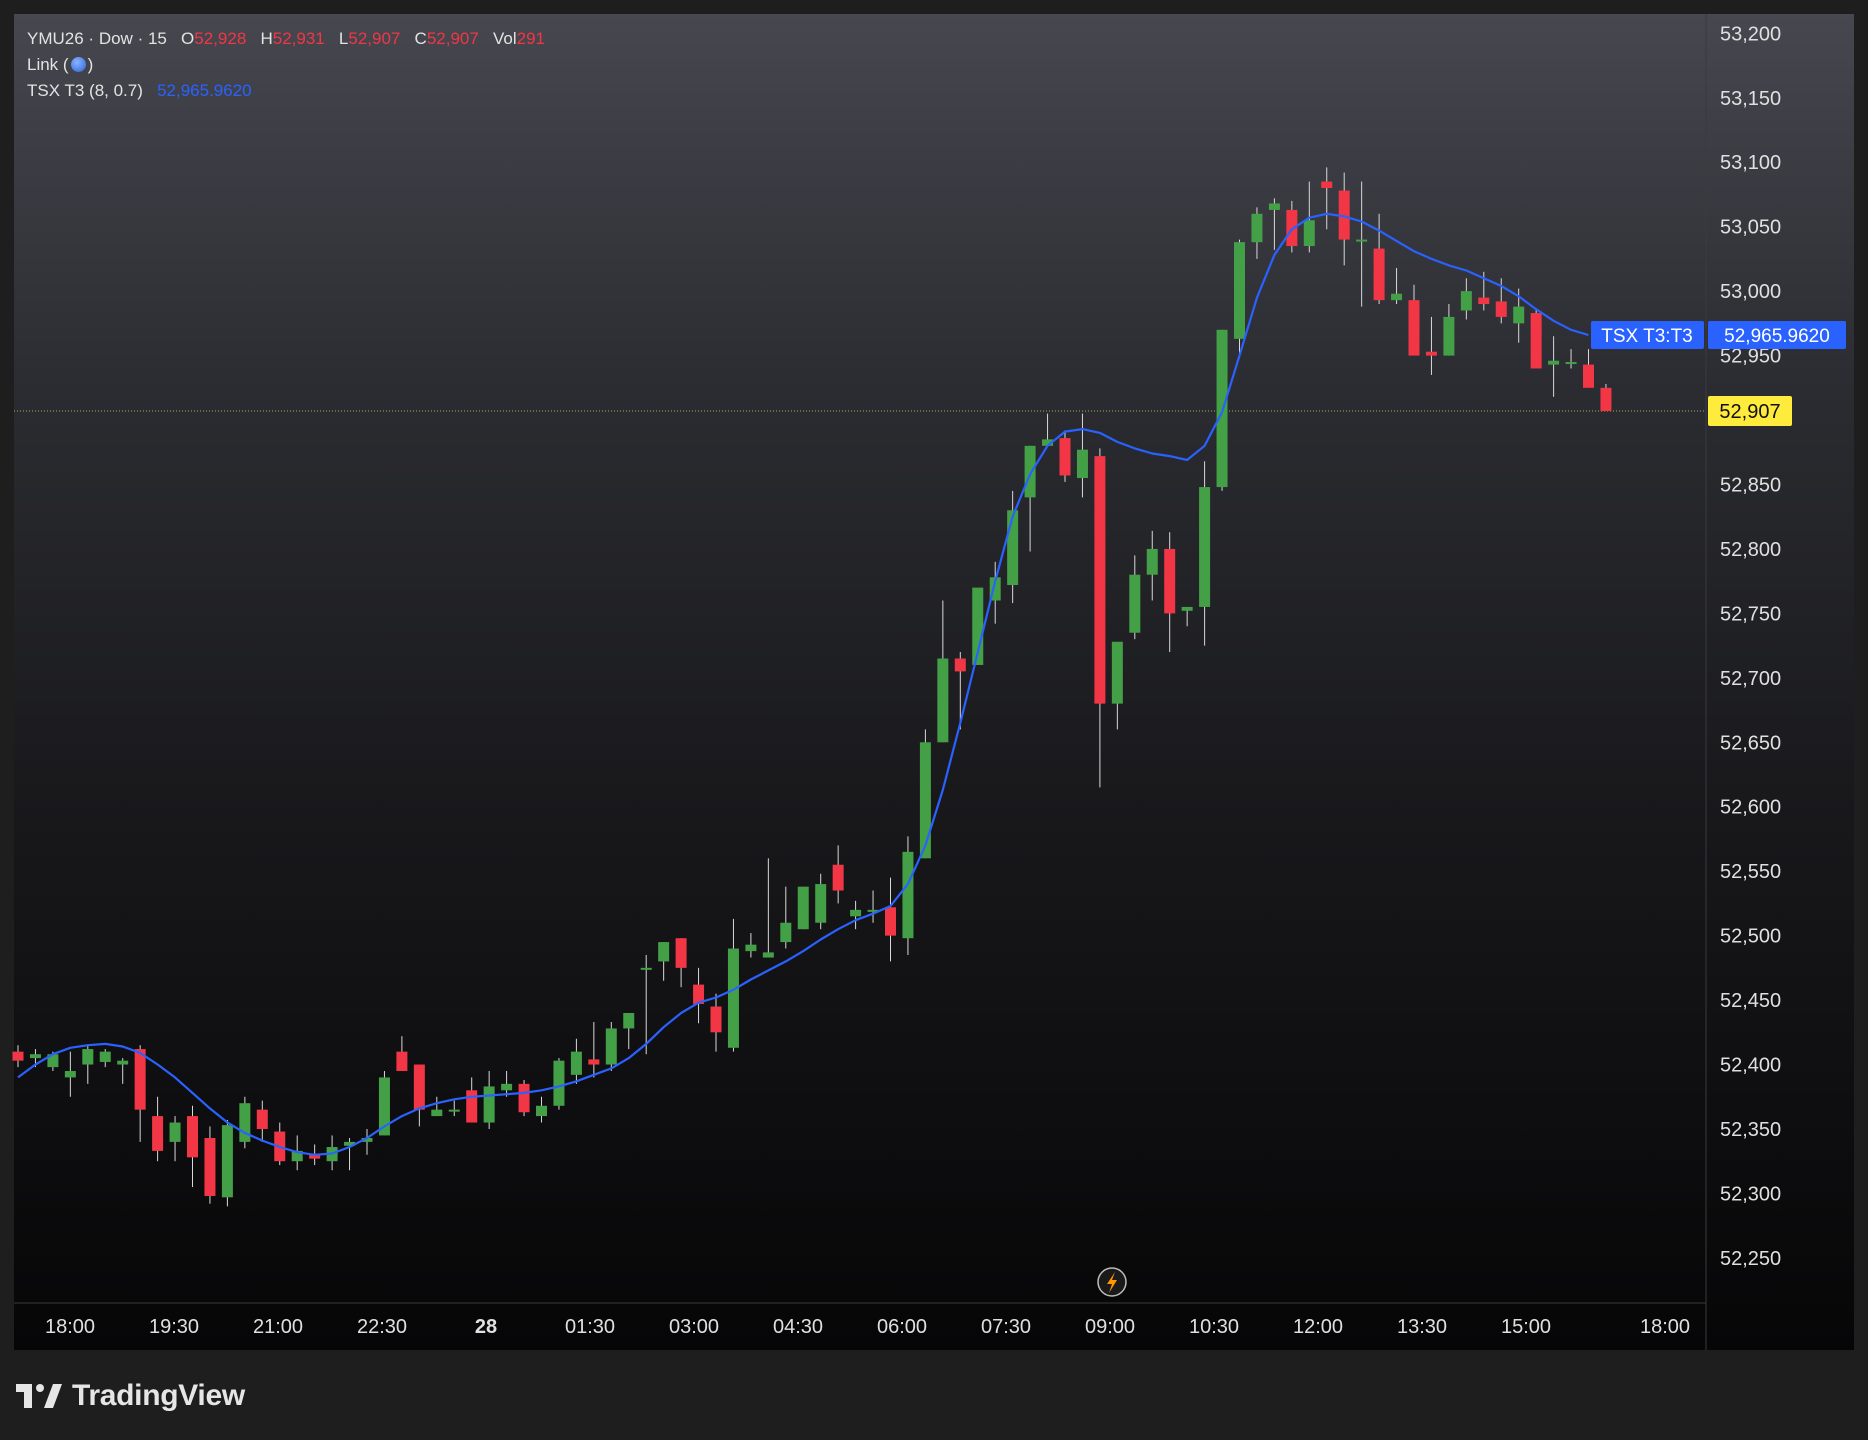  I want to click on link-globe-icon, so click(78, 64).